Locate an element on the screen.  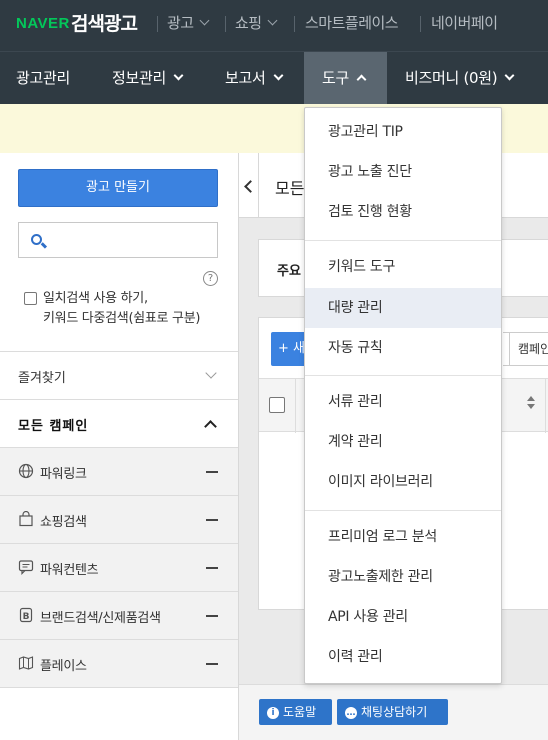
campaign-type-shopping: 쇼핑검색 is located at coordinates (119, 519).